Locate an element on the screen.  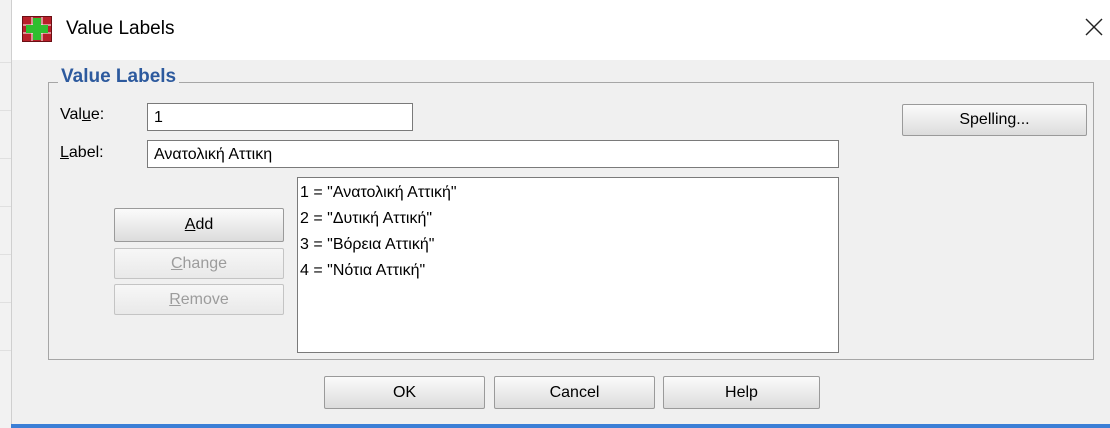
cancel-button: Cancel is located at coordinates (574, 392).